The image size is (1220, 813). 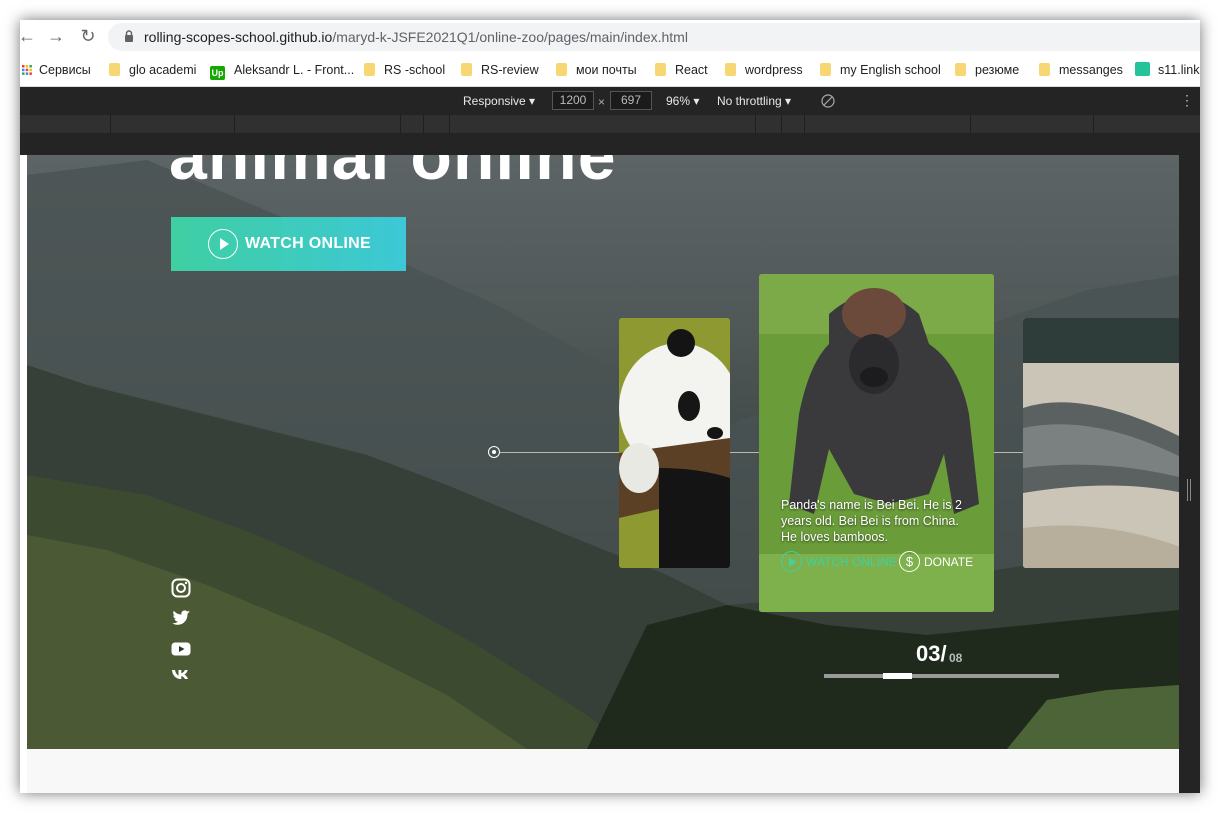 I want to click on bookmark-label: wordpress, so click(x=774, y=70).